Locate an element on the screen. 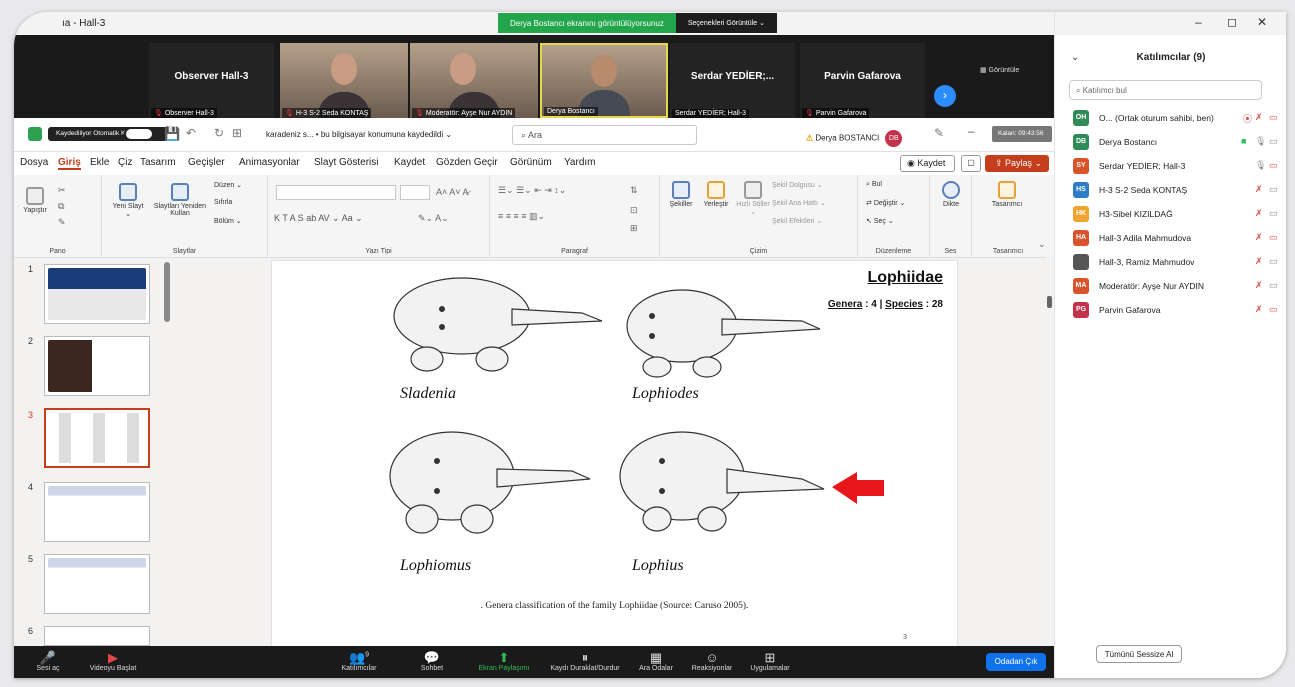 This screenshot has width=1295, height=687. tab-animasyonlar: Animasyonlar is located at coordinates (269, 162).